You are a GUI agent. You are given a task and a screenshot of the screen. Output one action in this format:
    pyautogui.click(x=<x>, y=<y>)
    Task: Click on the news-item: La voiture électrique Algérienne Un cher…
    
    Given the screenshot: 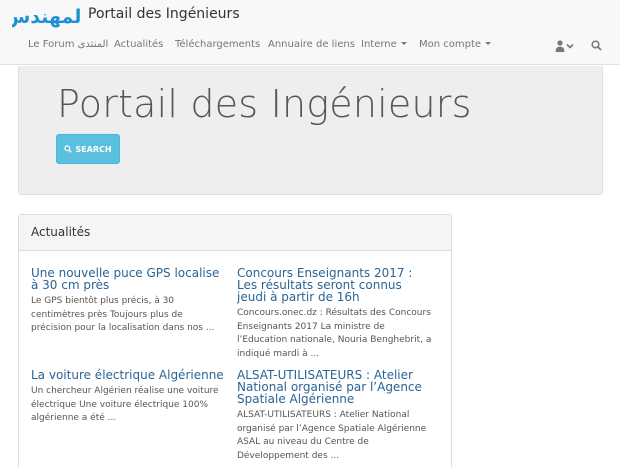 What is the action you would take?
    pyautogui.click(x=128, y=397)
    